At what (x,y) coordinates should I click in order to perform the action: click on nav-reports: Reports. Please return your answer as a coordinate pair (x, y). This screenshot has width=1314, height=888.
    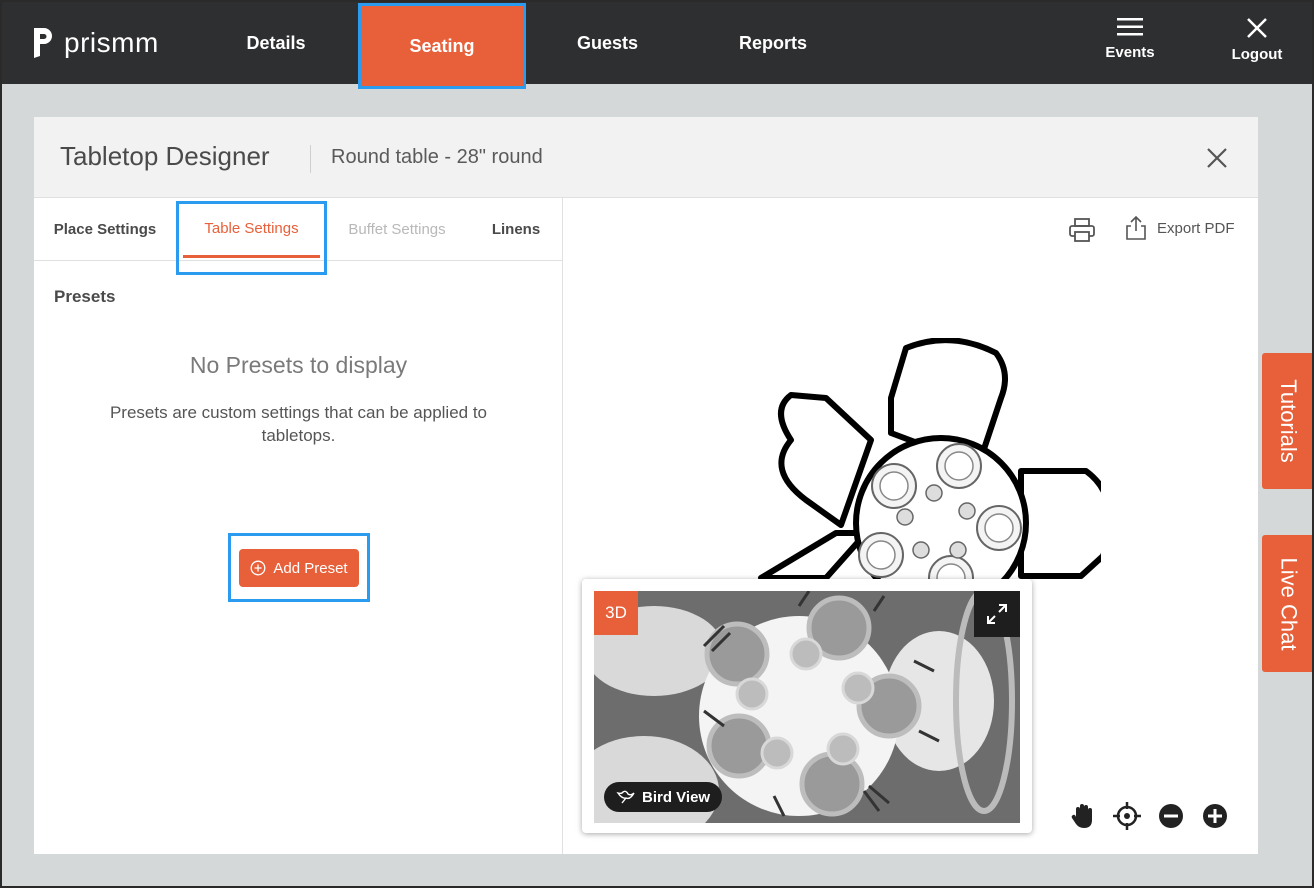
    Looking at the image, I should click on (773, 43).